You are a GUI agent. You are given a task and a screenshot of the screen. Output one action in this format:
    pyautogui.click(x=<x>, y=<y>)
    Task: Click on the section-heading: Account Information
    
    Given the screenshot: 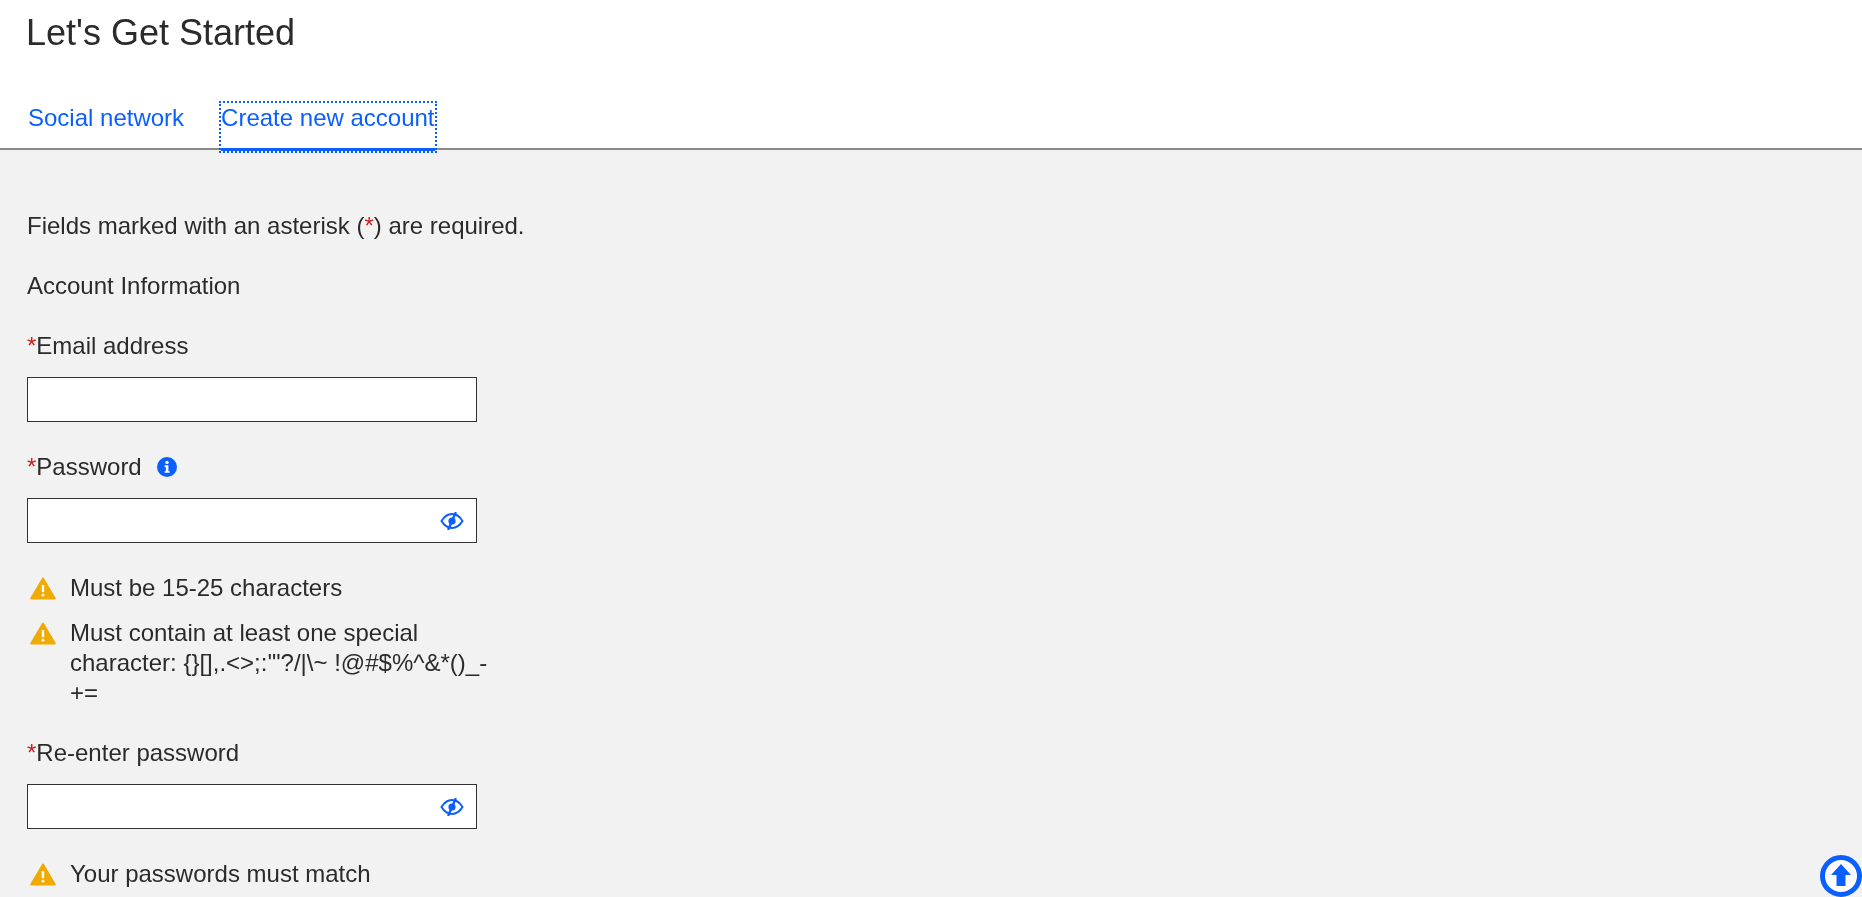 What is the action you would take?
    pyautogui.click(x=134, y=286)
    